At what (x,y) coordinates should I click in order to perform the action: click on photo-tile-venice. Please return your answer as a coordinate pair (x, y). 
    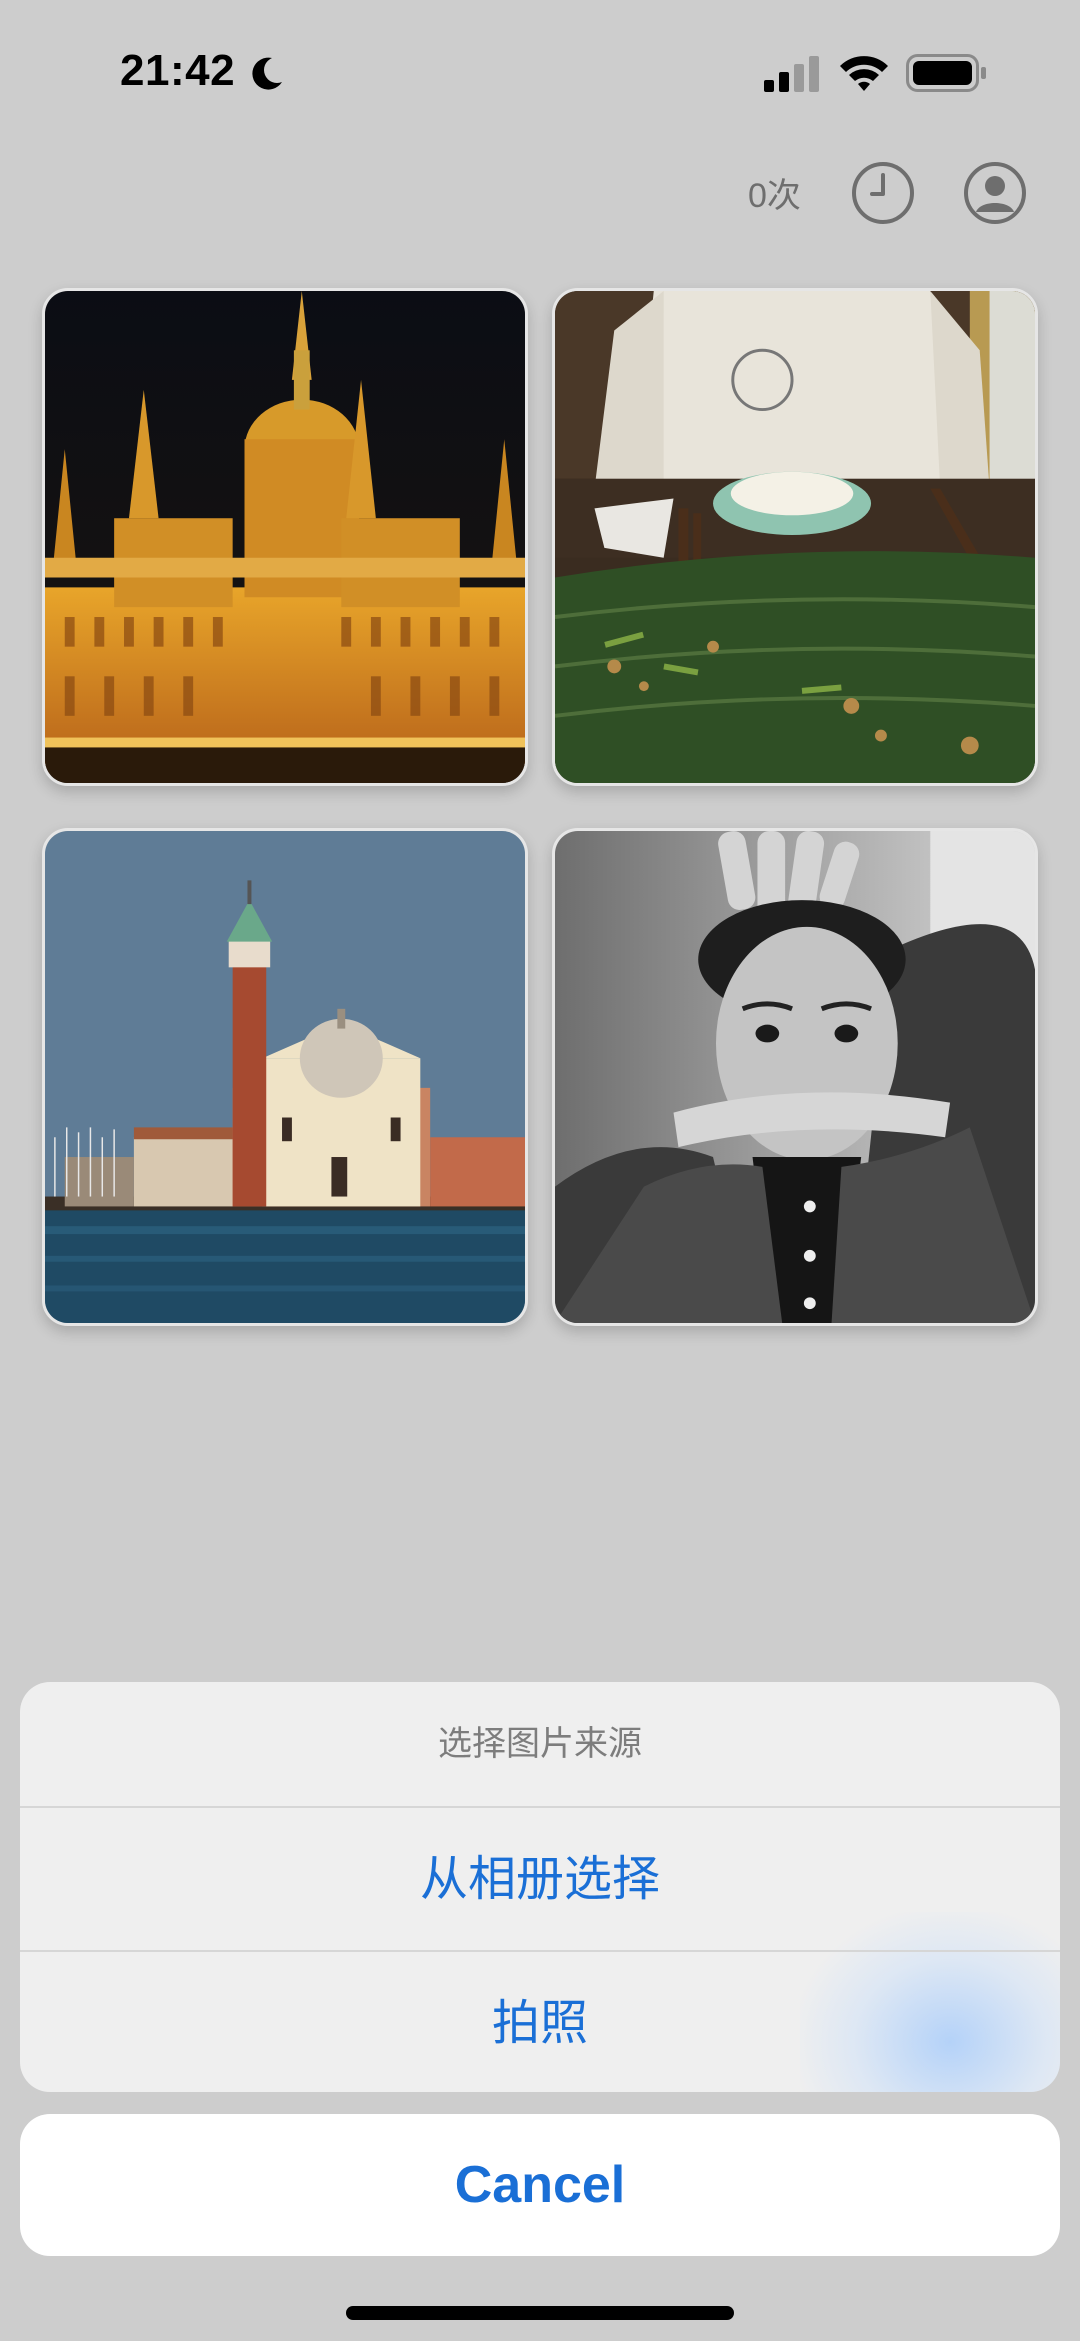
    Looking at the image, I should click on (285, 1077).